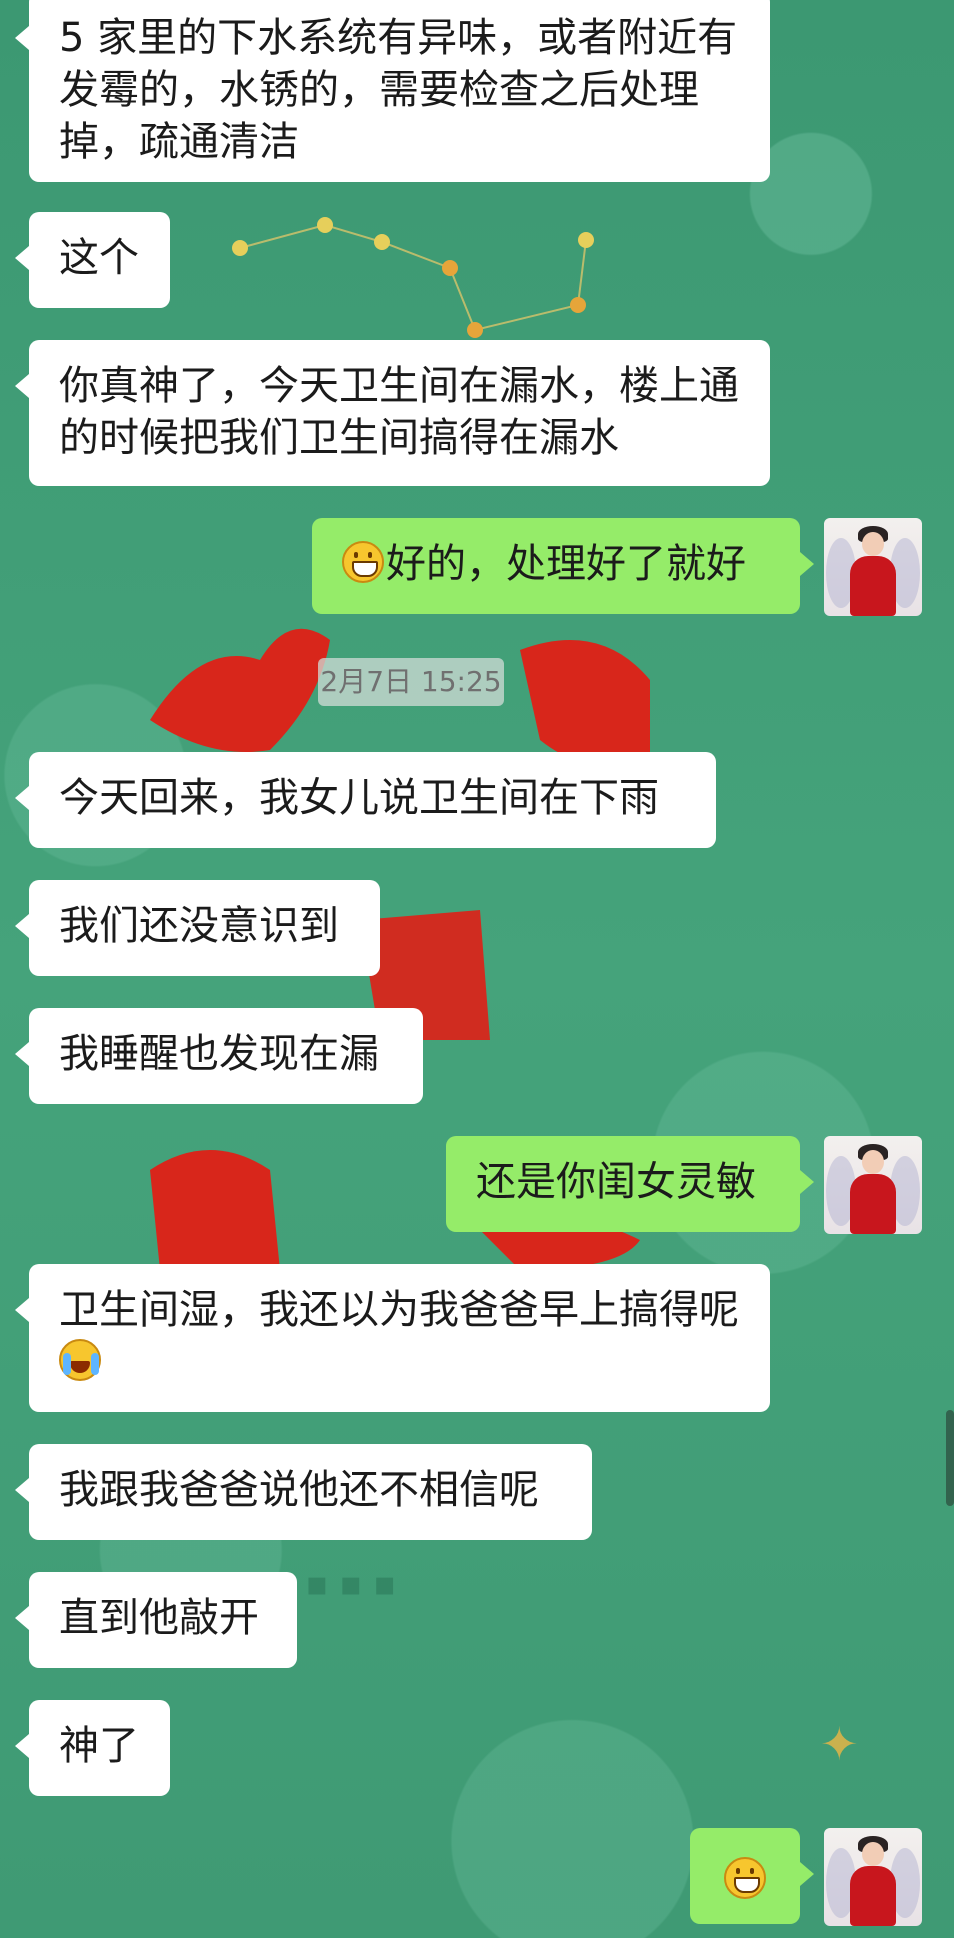 Image resolution: width=954 pixels, height=1938 pixels. What do you see at coordinates (411, 682) in the screenshot?
I see `message-timestamp: 2月7日 15:25` at bounding box center [411, 682].